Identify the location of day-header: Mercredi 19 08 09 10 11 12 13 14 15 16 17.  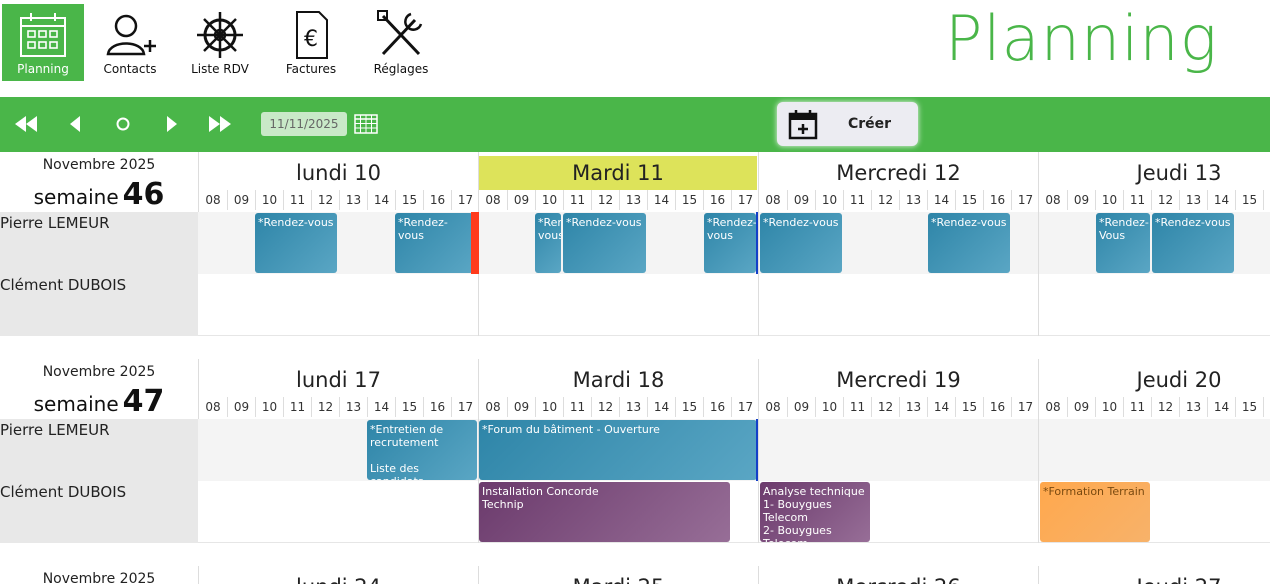
(898, 389).